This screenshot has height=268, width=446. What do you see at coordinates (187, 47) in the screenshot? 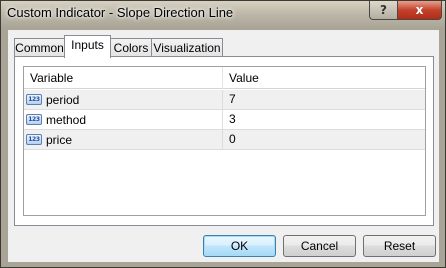
I see `tab-visualization: Visualization` at bounding box center [187, 47].